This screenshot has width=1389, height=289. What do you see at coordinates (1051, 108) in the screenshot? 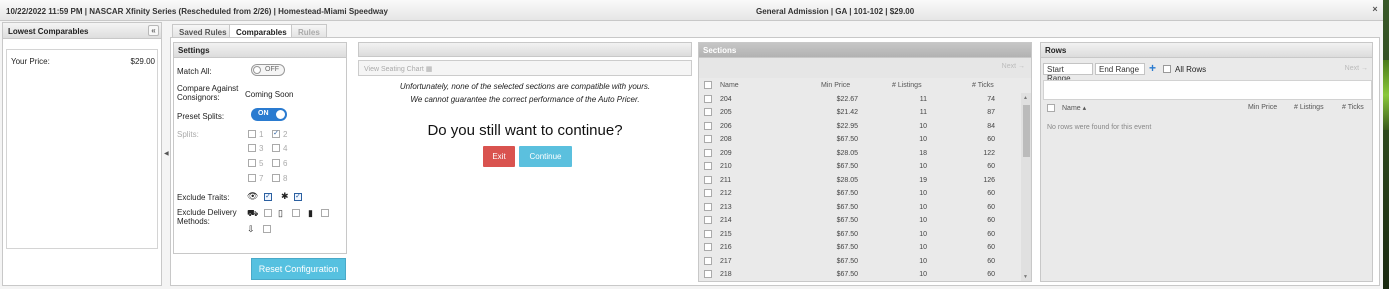
I see `select-all-rows-checkbox` at bounding box center [1051, 108].